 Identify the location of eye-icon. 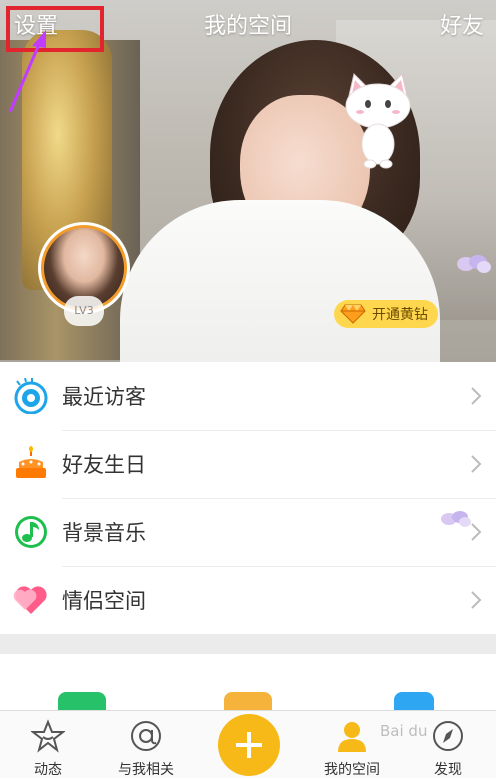
(31, 396).